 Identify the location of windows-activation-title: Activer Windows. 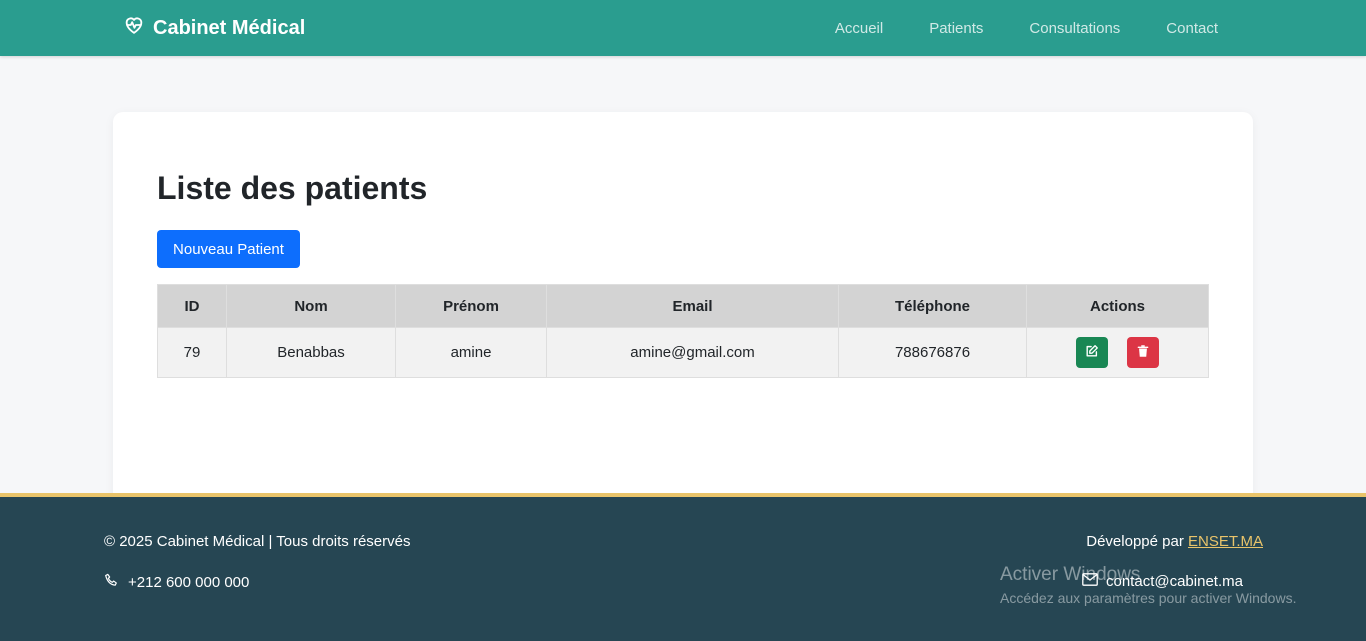
(1070, 574).